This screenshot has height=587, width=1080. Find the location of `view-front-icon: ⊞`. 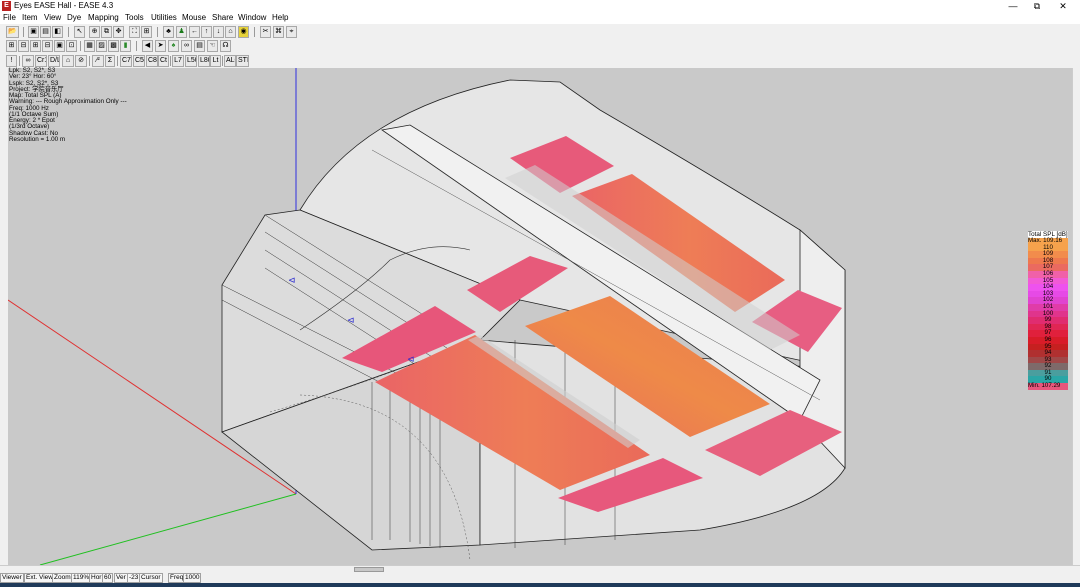

view-front-icon: ⊞ is located at coordinates (11, 46).